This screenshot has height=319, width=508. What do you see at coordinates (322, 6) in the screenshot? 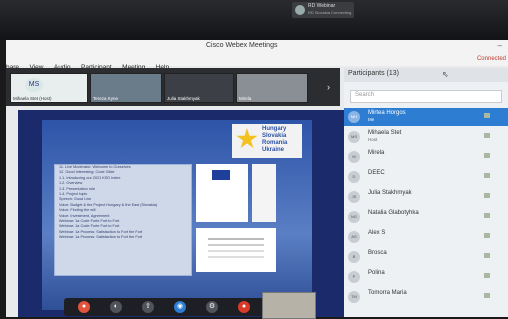
I see `notification-title: RD Webinar` at bounding box center [322, 6].